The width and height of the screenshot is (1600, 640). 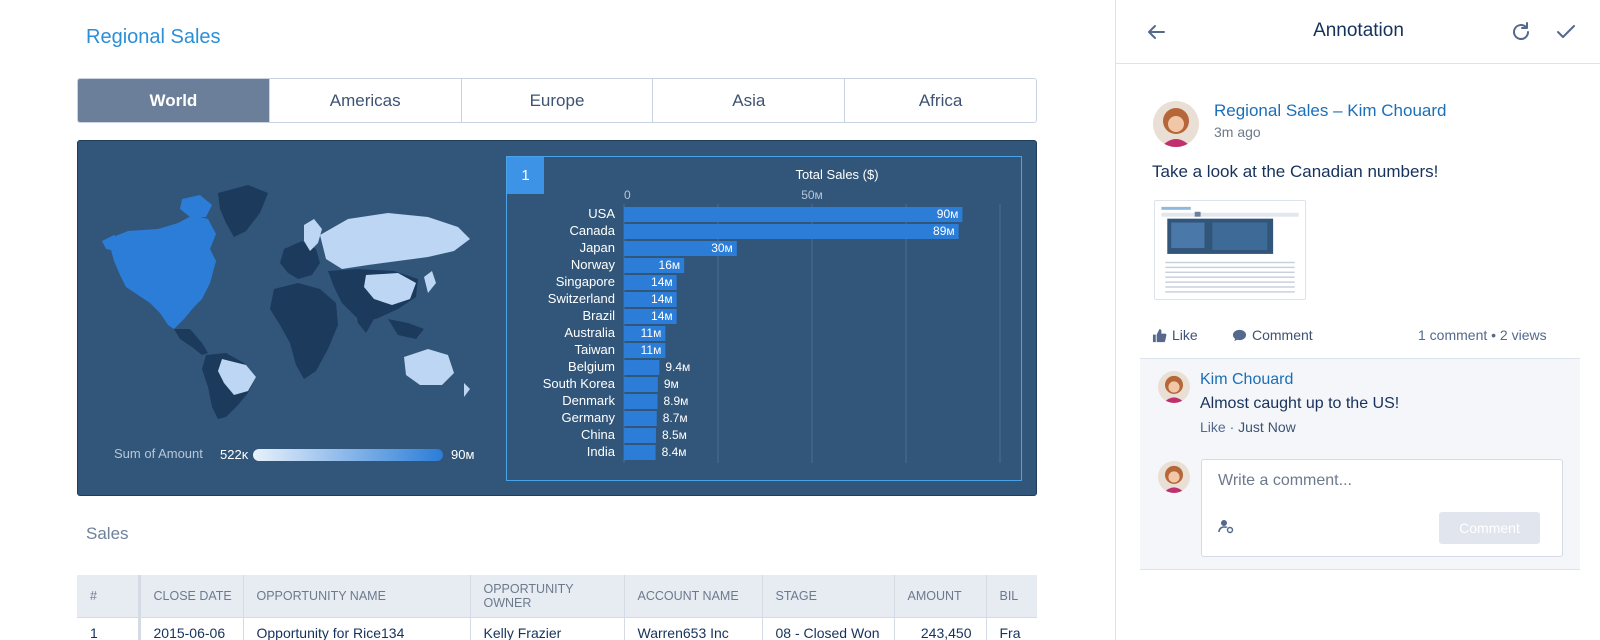 I want to click on column-header: BIL, so click(x=1011, y=596).